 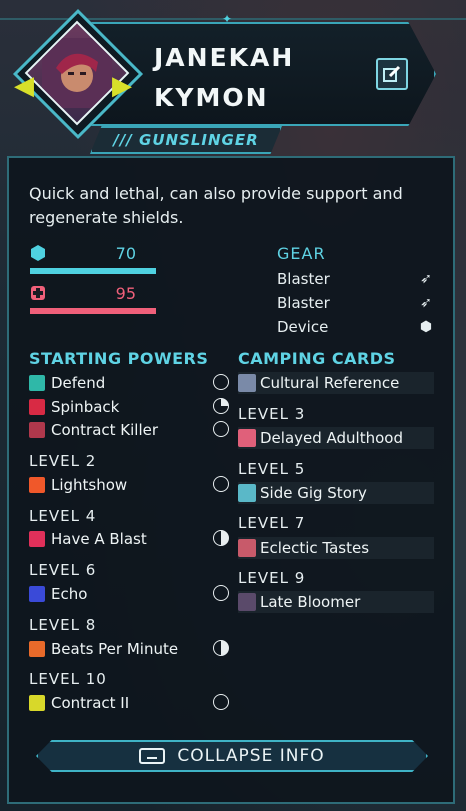 I want to click on starting-powers-title: STARTING POWERS, so click(x=119, y=358).